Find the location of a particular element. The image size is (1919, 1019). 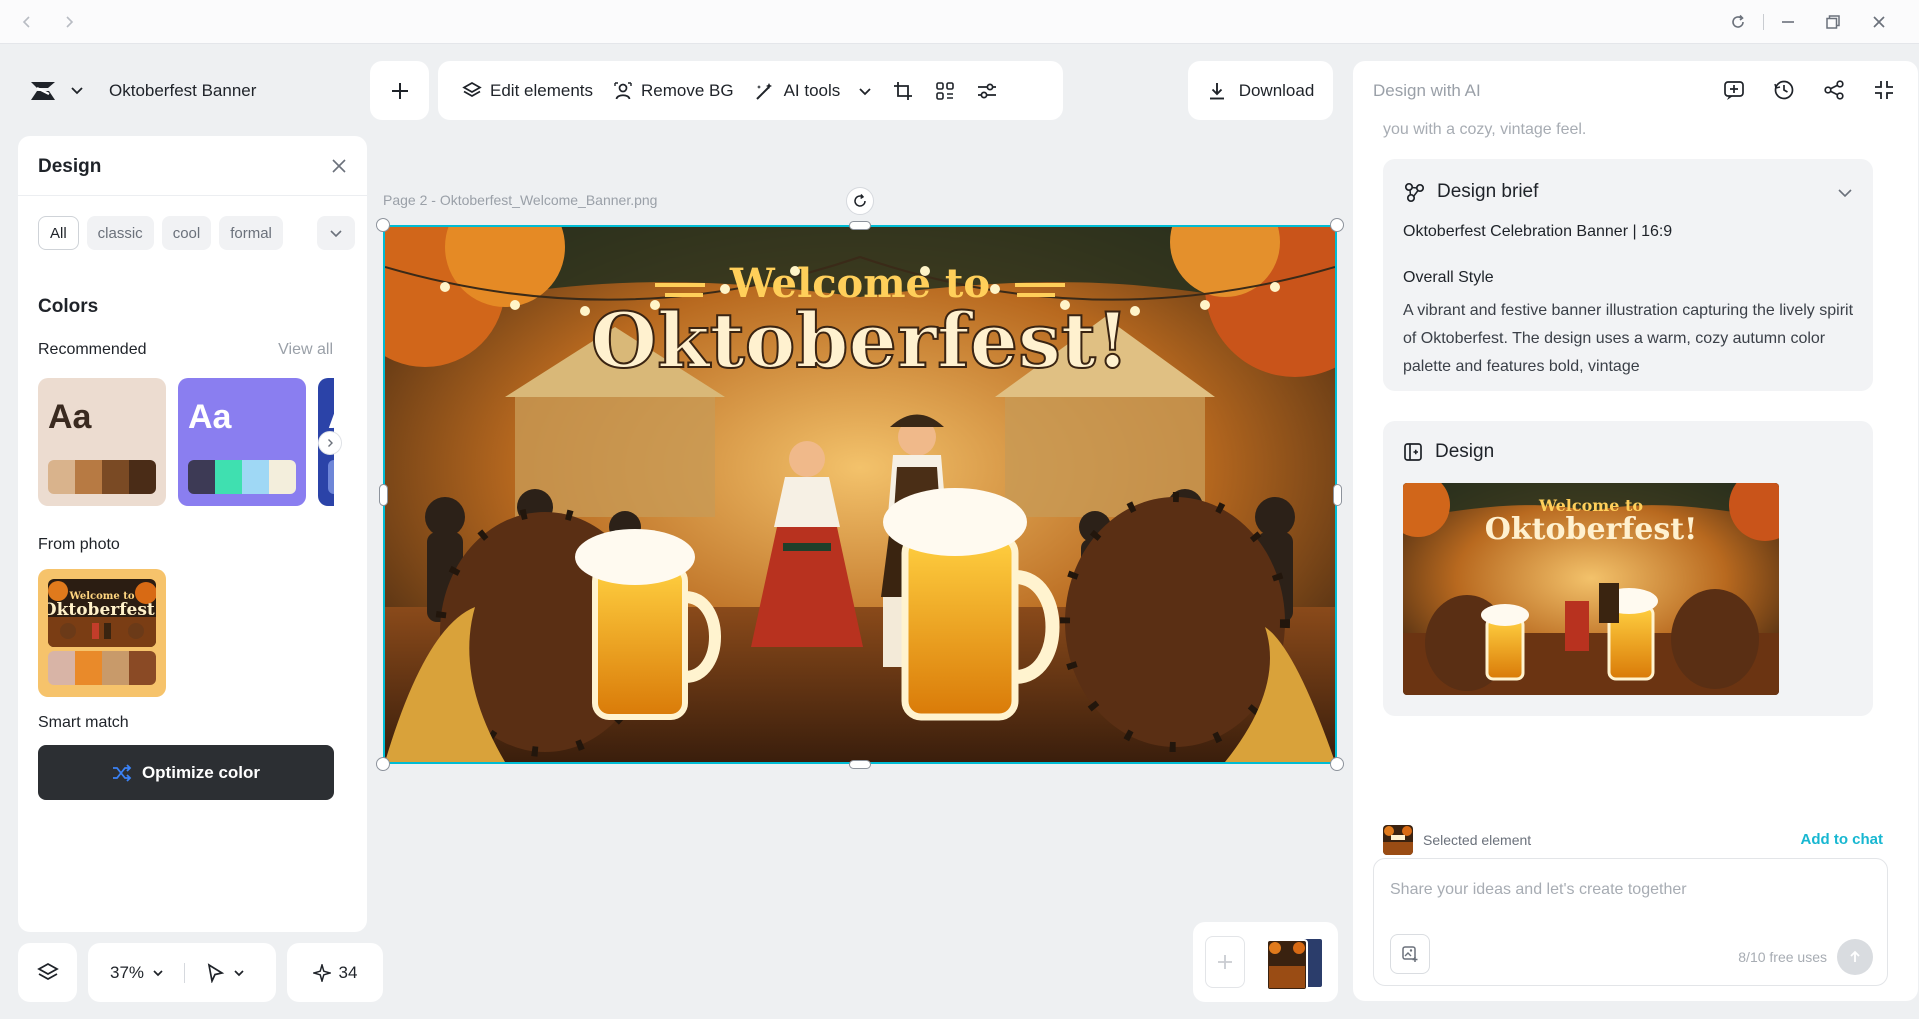

adjust-button is located at coordinates (987, 91).